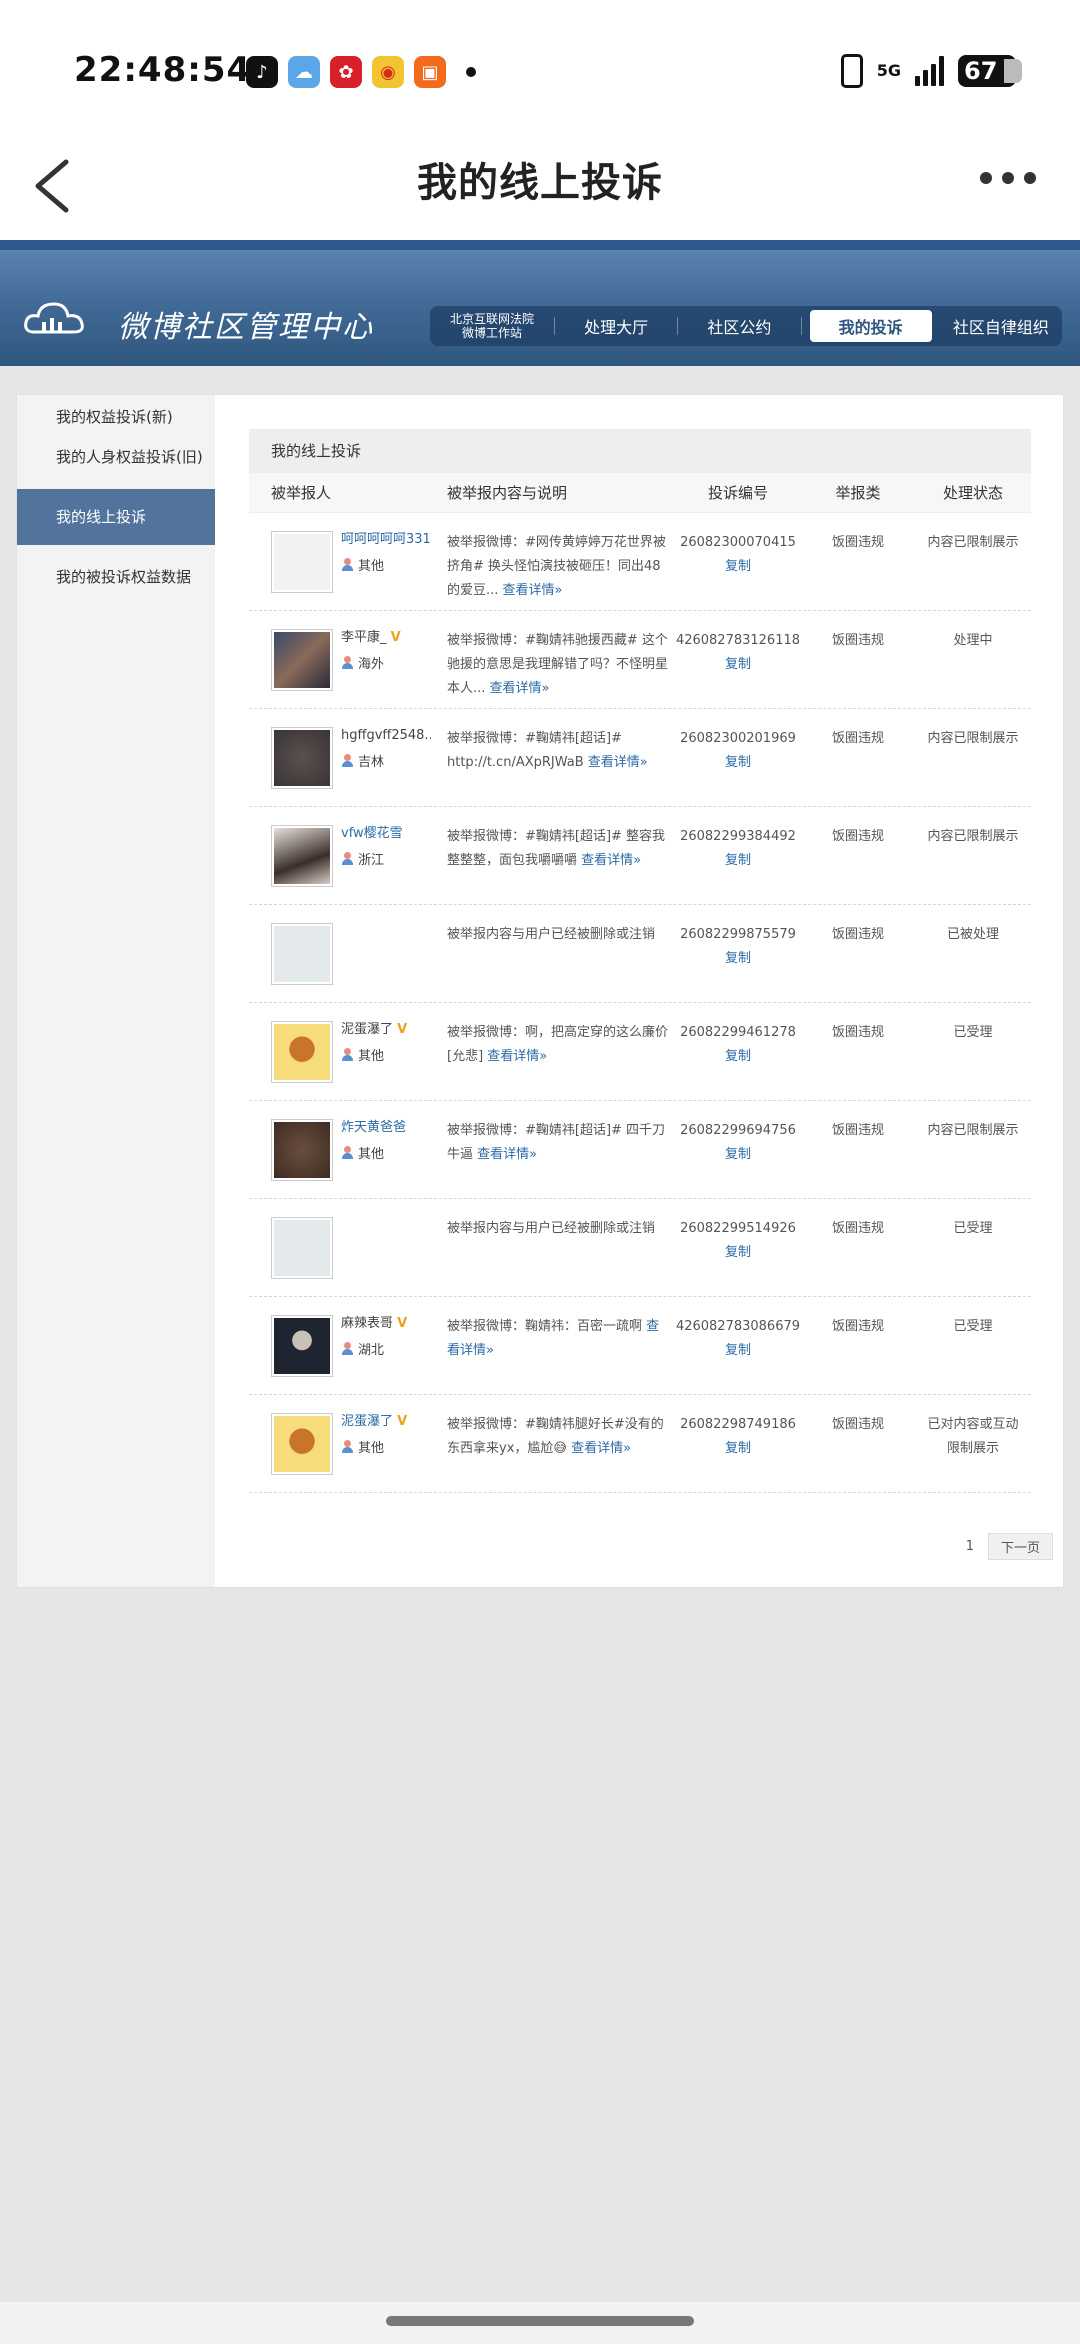 This screenshot has height=2344, width=1080. Describe the element at coordinates (616, 326) in the screenshot. I see `menu-processing-hall: 处理大厅` at that location.